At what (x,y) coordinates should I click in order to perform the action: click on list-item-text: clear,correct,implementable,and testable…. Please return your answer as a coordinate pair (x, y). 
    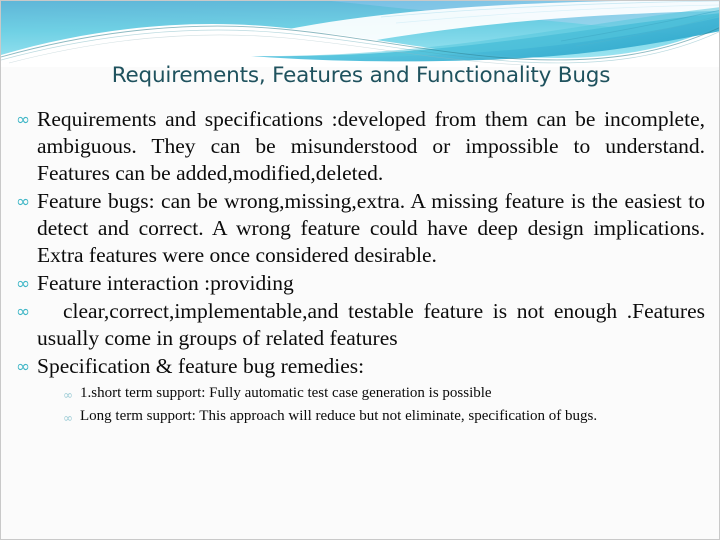
    Looking at the image, I should click on (371, 324).